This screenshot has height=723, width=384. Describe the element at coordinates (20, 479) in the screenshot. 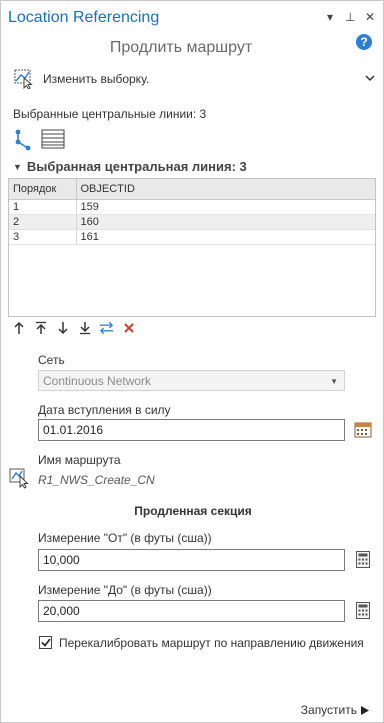

I see `route-pick-icon` at that location.